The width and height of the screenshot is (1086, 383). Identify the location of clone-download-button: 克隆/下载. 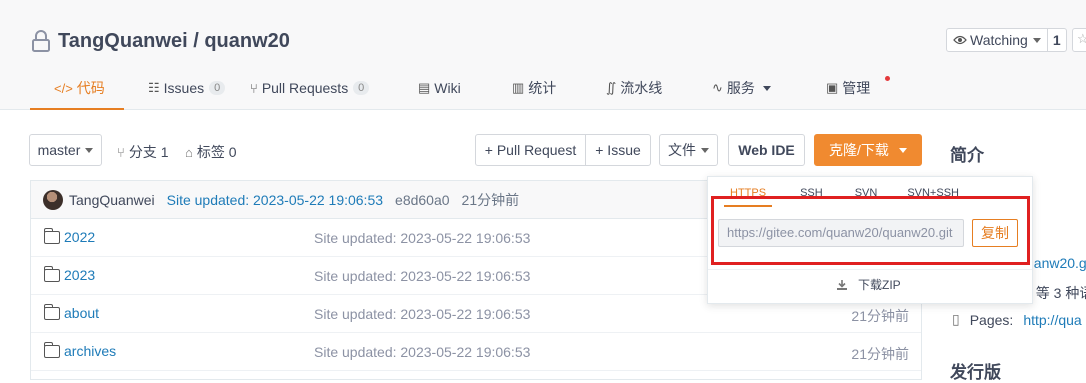
(868, 150).